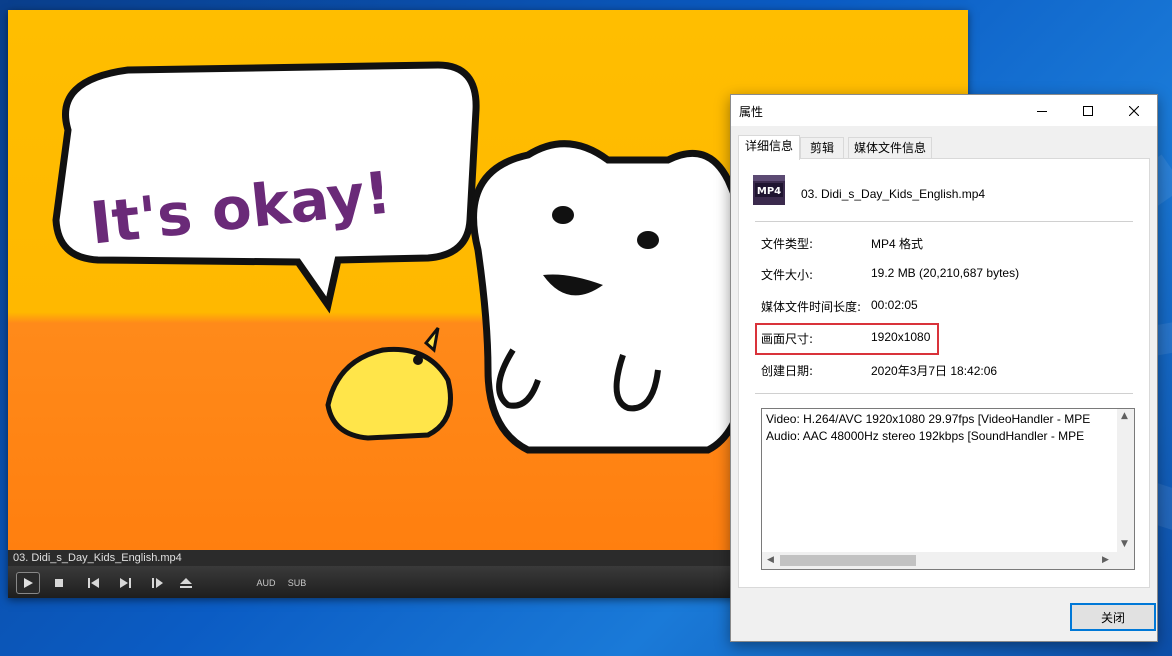 The height and width of the screenshot is (656, 1172). Describe the element at coordinates (1124, 544) in the screenshot. I see `scroll-down-icon: ▼` at that location.